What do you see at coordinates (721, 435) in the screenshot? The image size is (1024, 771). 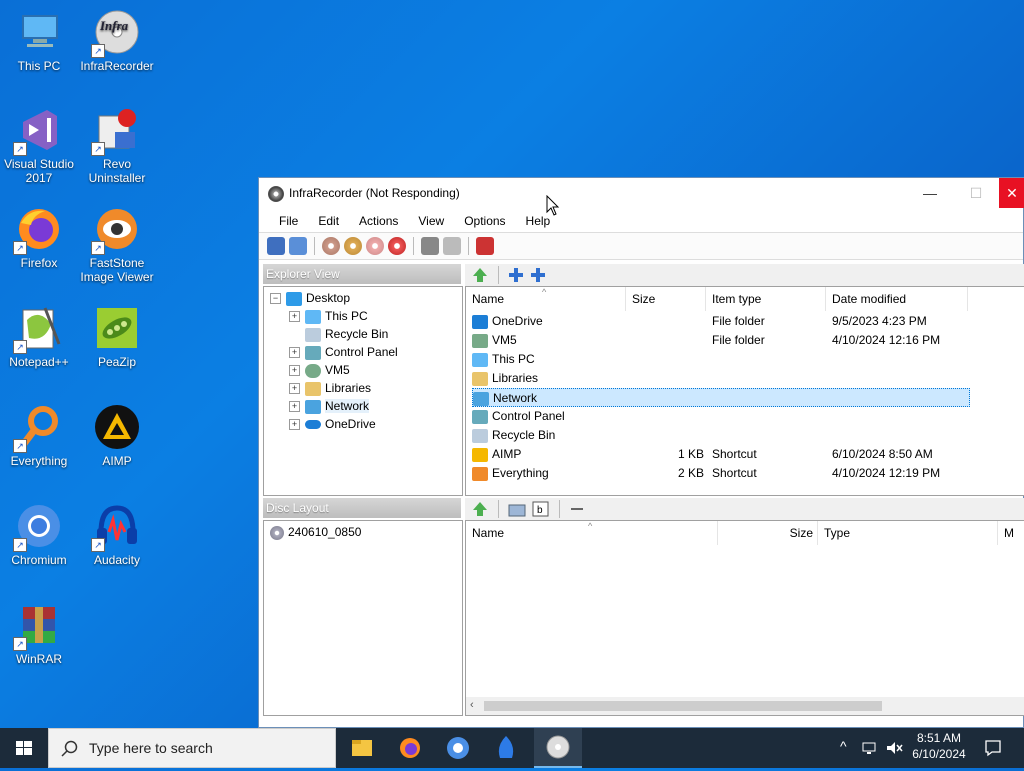 I see `file-row: Recycle Bin` at bounding box center [721, 435].